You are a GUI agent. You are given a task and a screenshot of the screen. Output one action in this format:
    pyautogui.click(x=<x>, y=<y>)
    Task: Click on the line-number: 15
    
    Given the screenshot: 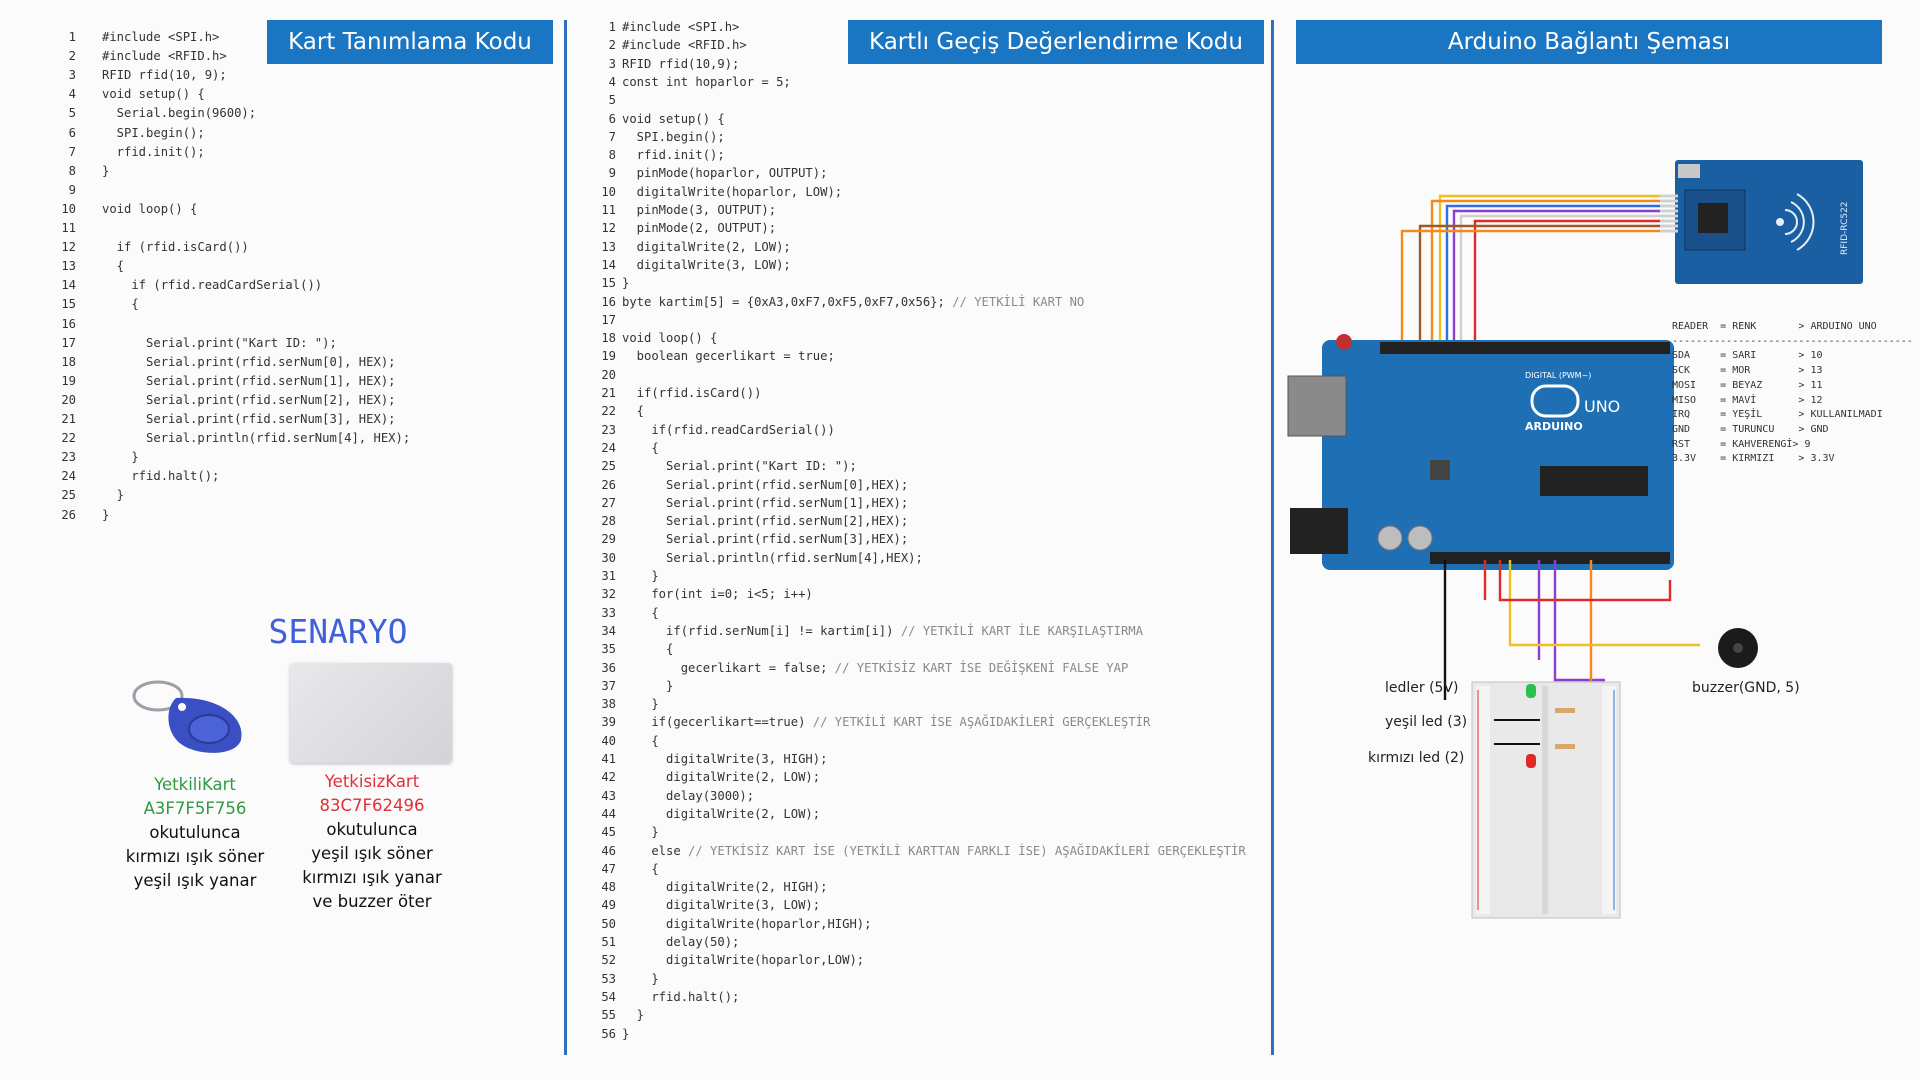 What is the action you would take?
    pyautogui.click(x=68, y=304)
    